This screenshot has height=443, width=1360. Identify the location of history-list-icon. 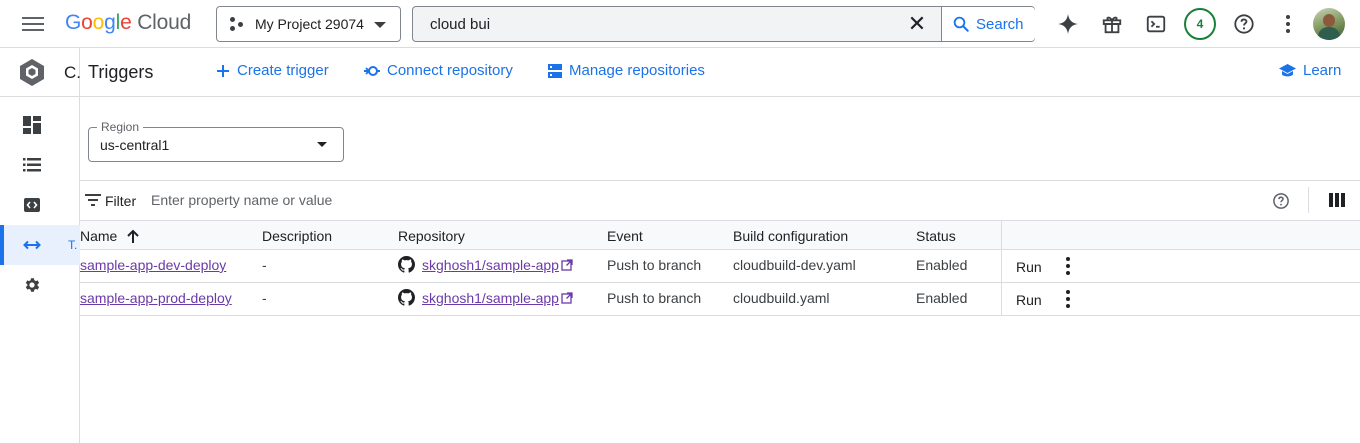
(32, 165).